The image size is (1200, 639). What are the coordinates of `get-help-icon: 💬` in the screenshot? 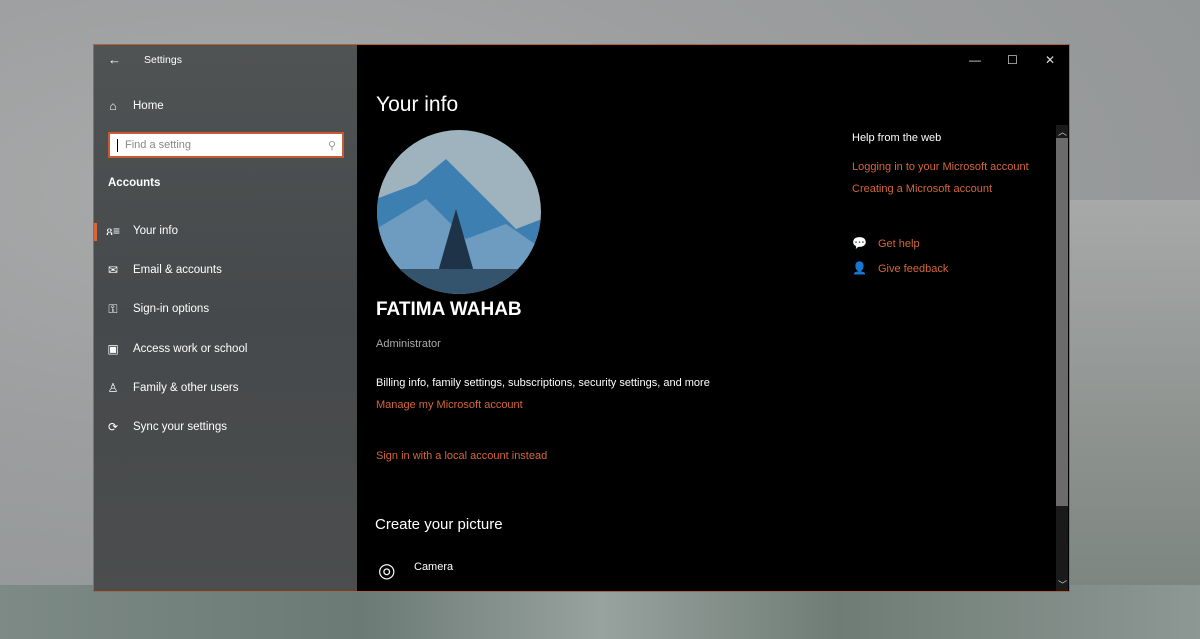 It's located at (859, 243).